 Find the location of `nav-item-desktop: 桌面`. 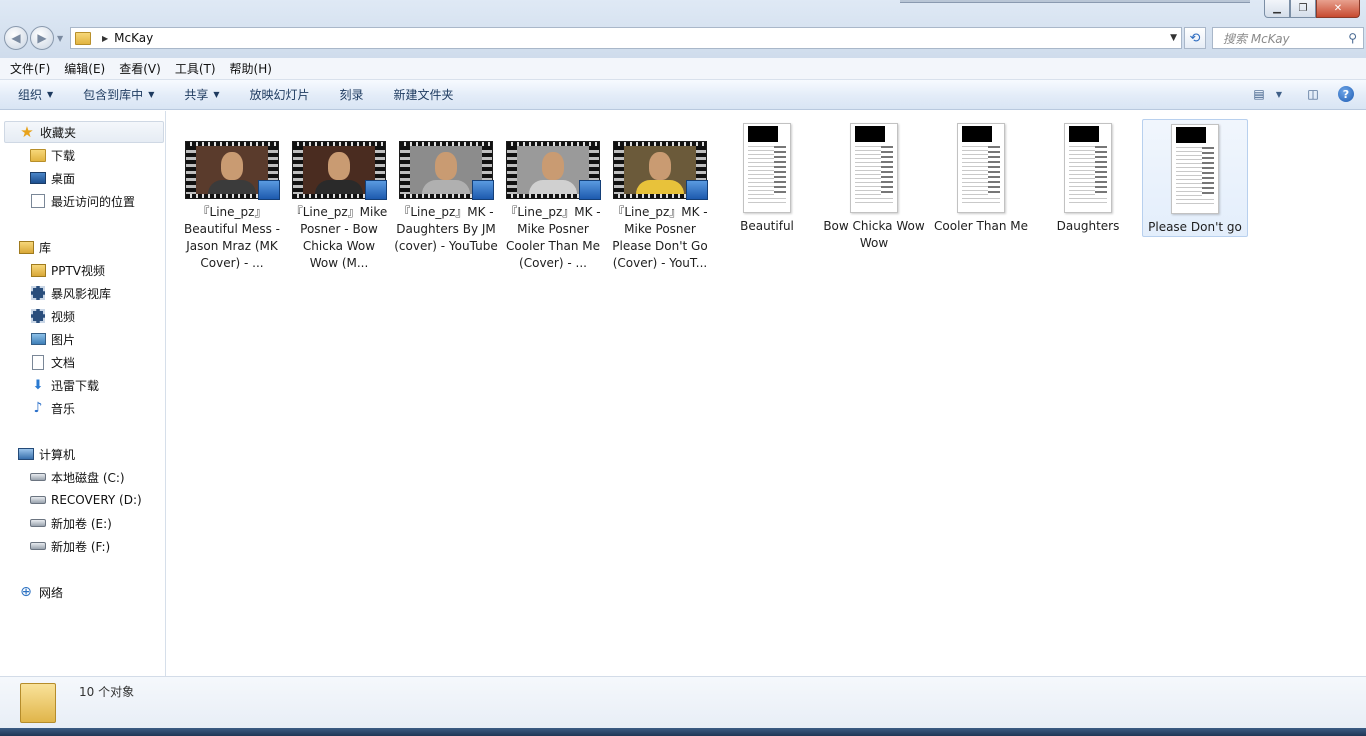

nav-item-desktop: 桌面 is located at coordinates (52, 178).